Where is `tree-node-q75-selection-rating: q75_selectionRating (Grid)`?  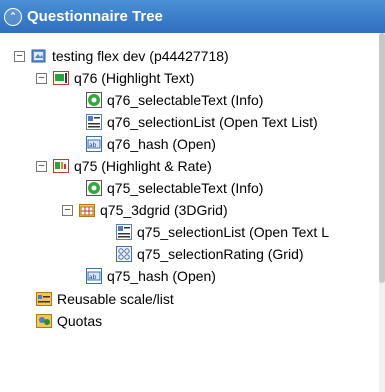 tree-node-q75-selection-rating: q75_selectionRating (Grid) is located at coordinates (210, 254).